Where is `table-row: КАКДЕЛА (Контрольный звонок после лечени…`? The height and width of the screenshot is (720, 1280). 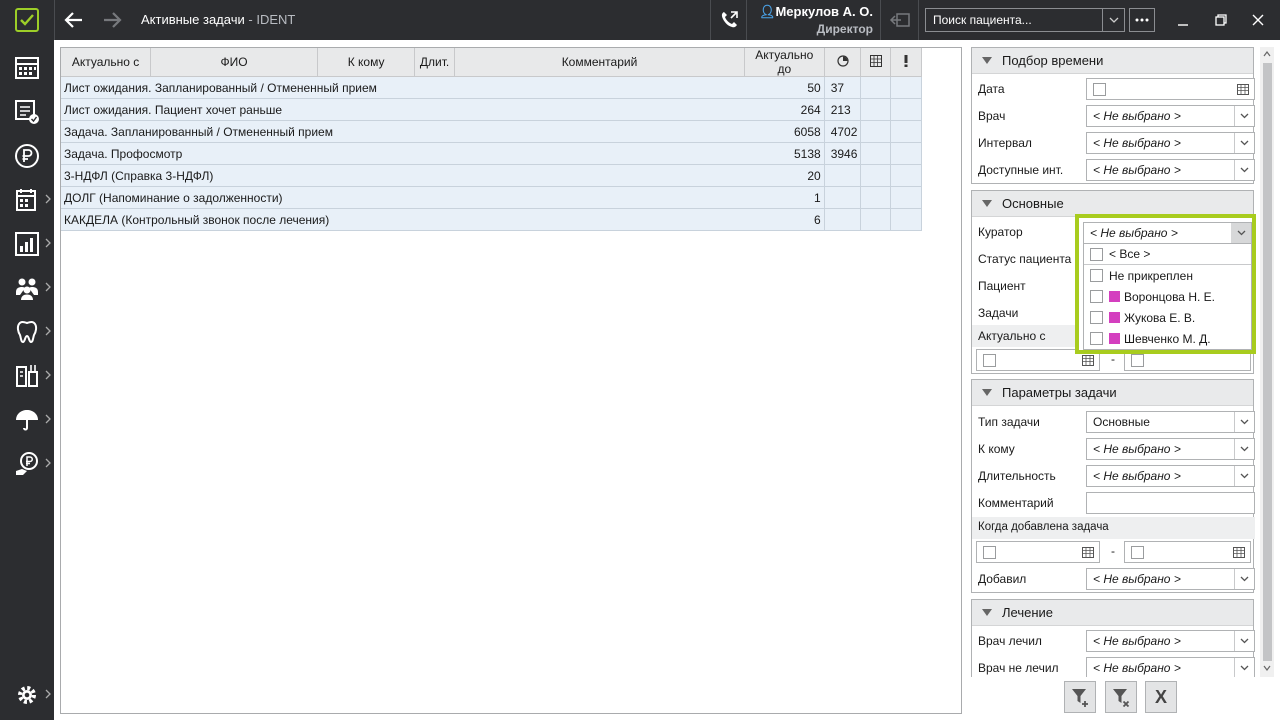 table-row: КАКДЕЛА (Контрольный звонок после лечени… is located at coordinates (491, 219).